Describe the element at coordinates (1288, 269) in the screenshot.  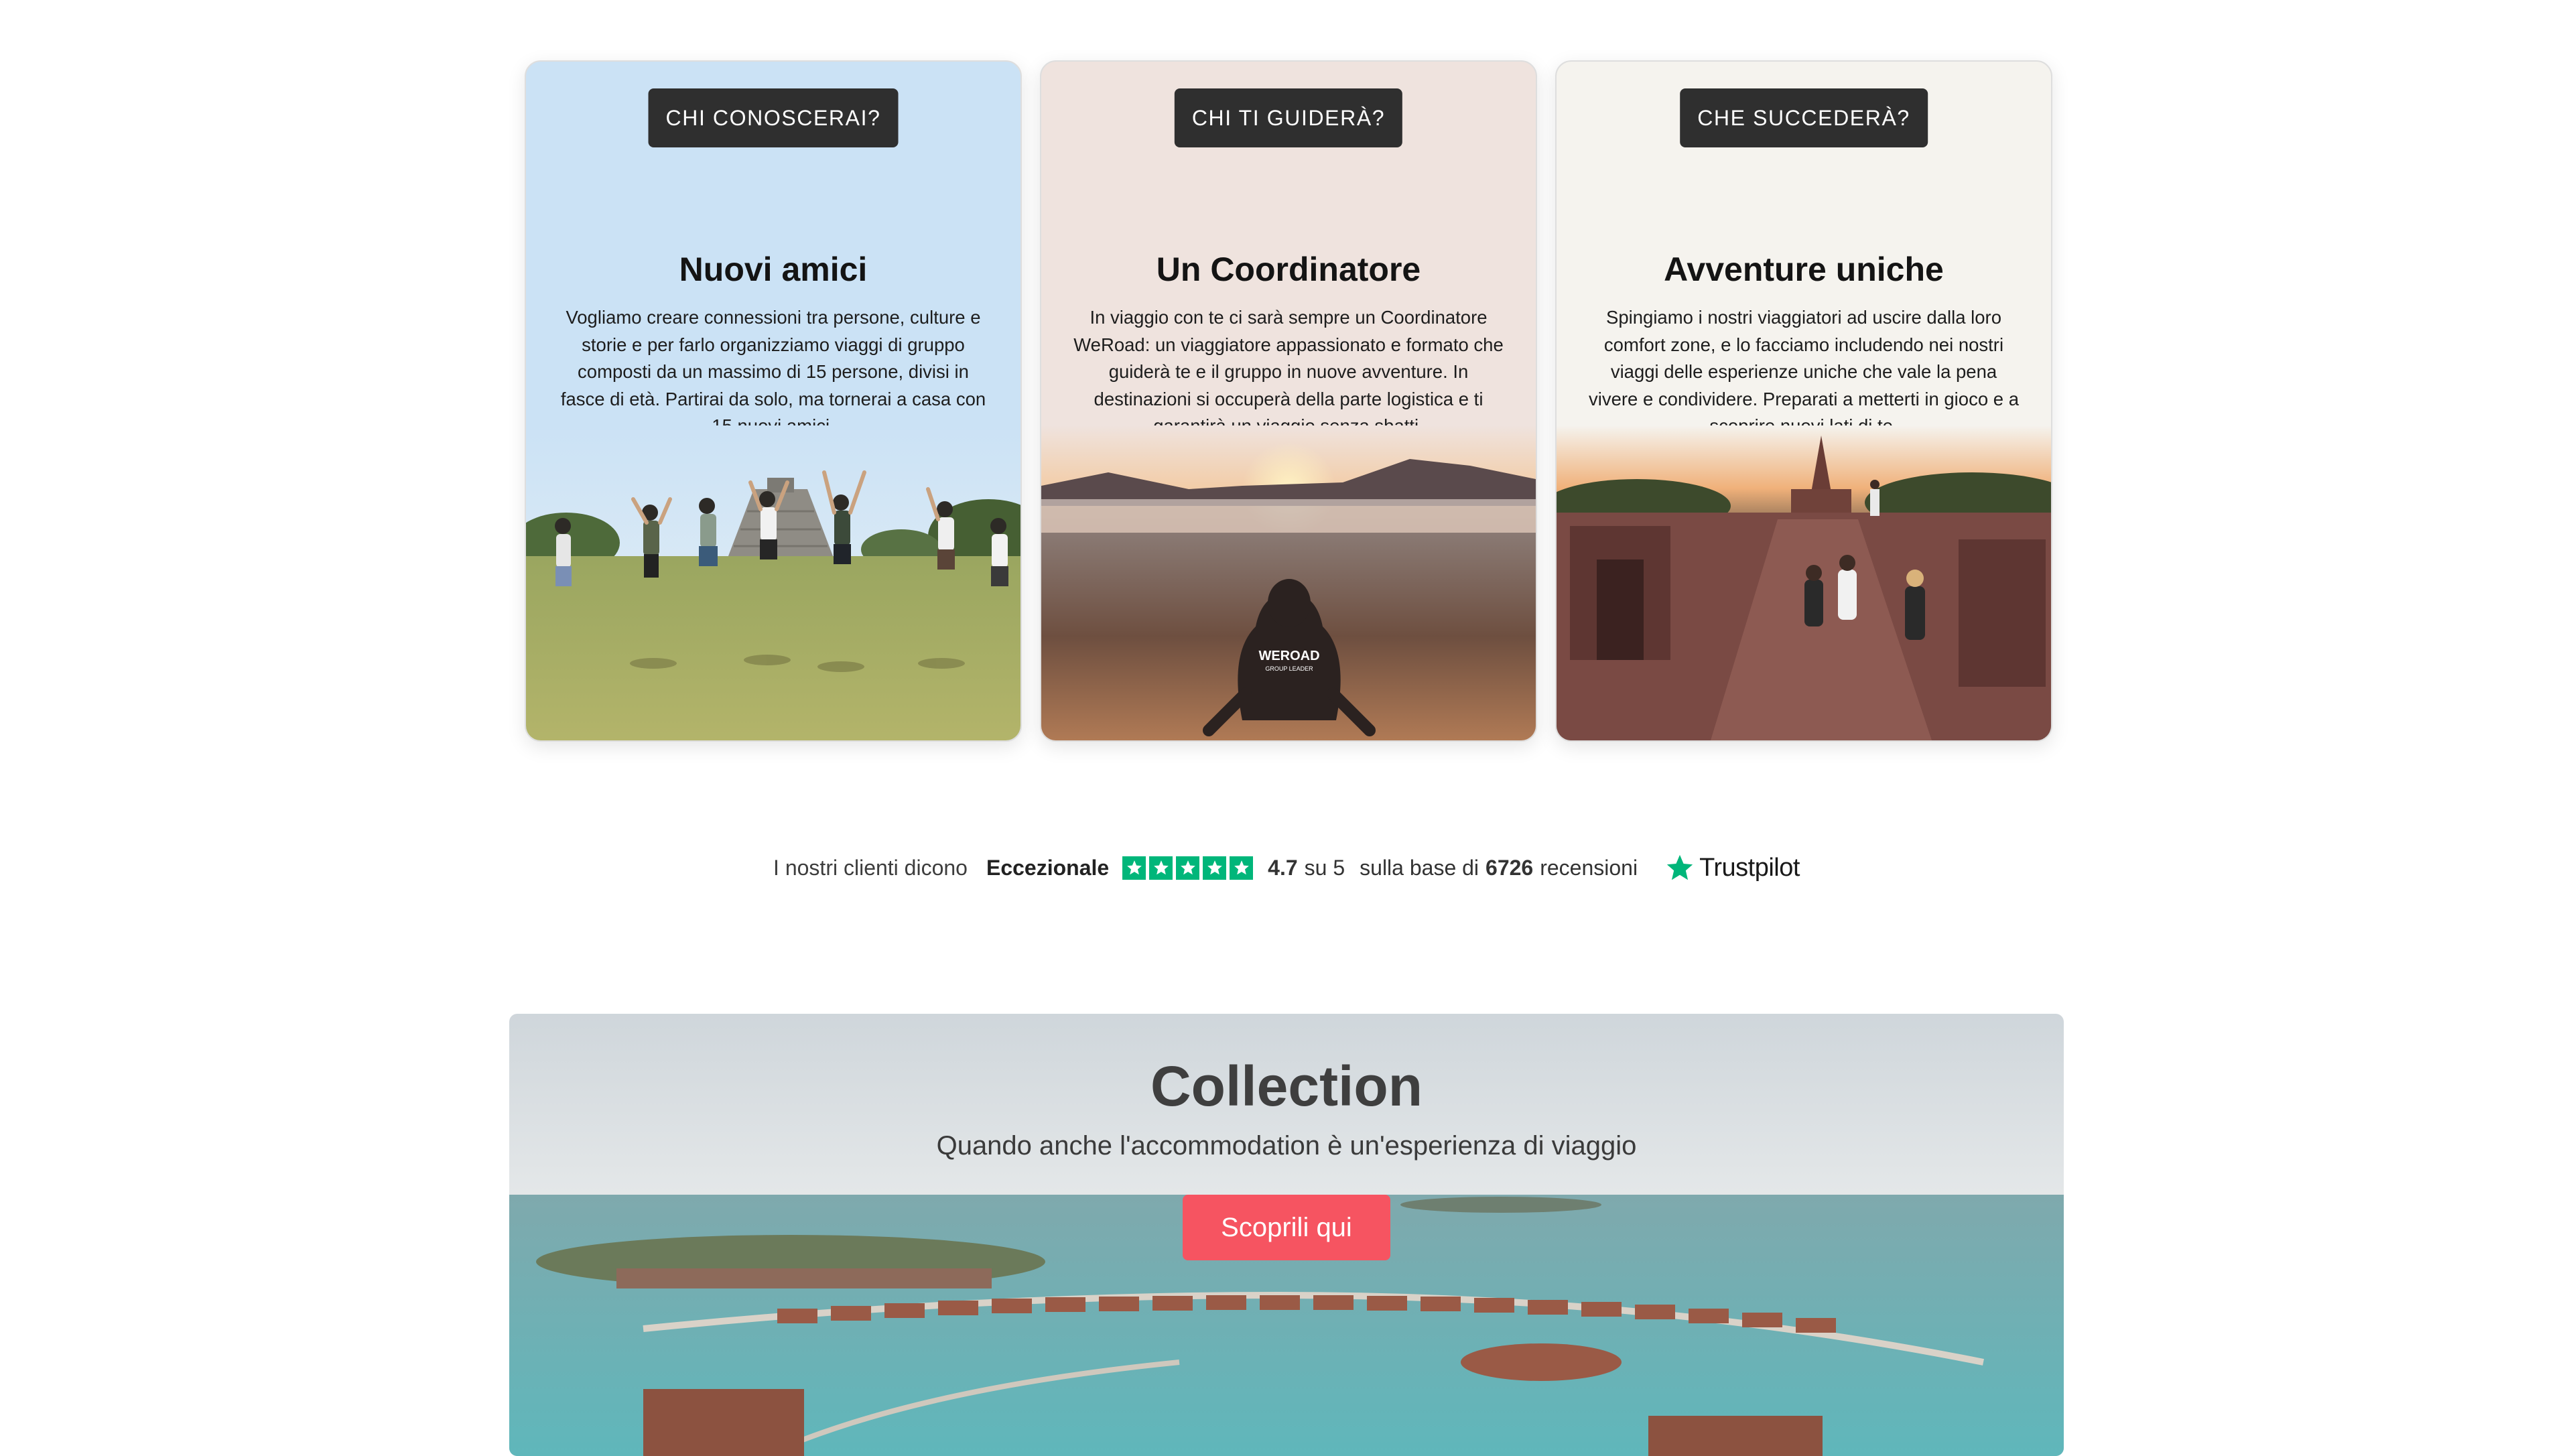
I see `card-title: Un Coordinatore` at that location.